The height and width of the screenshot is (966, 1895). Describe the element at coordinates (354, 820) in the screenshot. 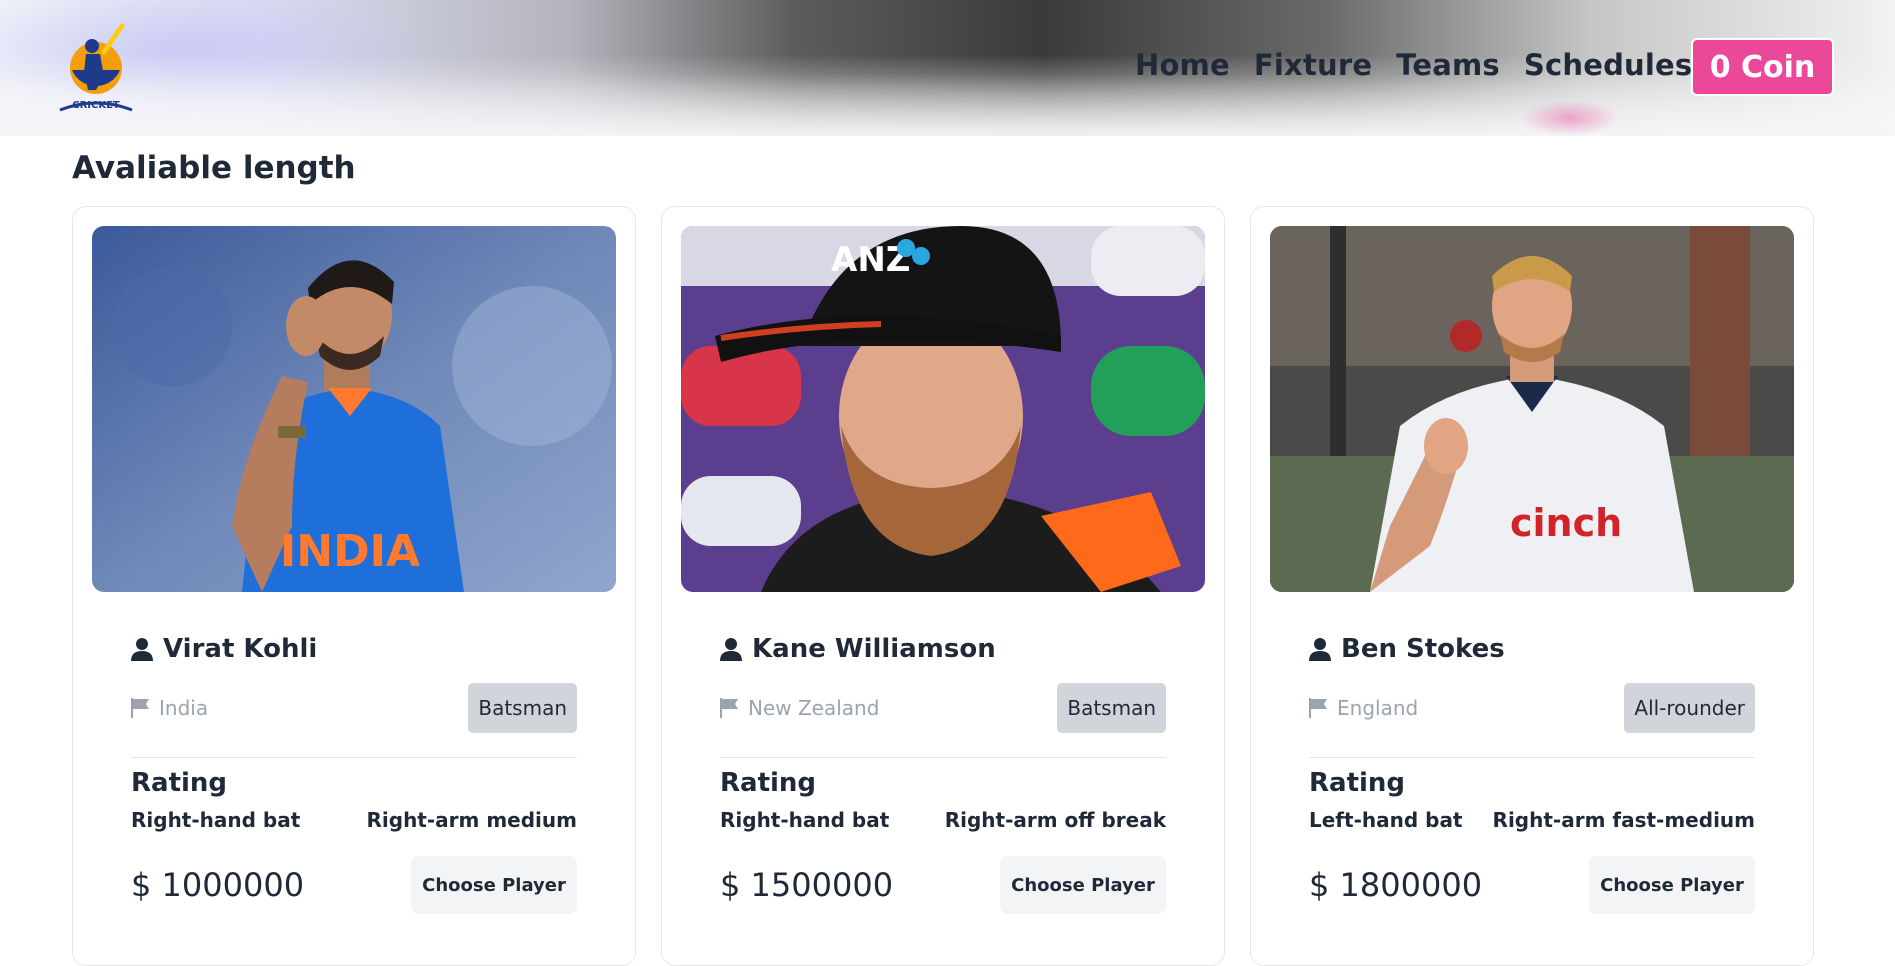

I see `play-style-row: Right-hand bat Right-arm medium` at that location.